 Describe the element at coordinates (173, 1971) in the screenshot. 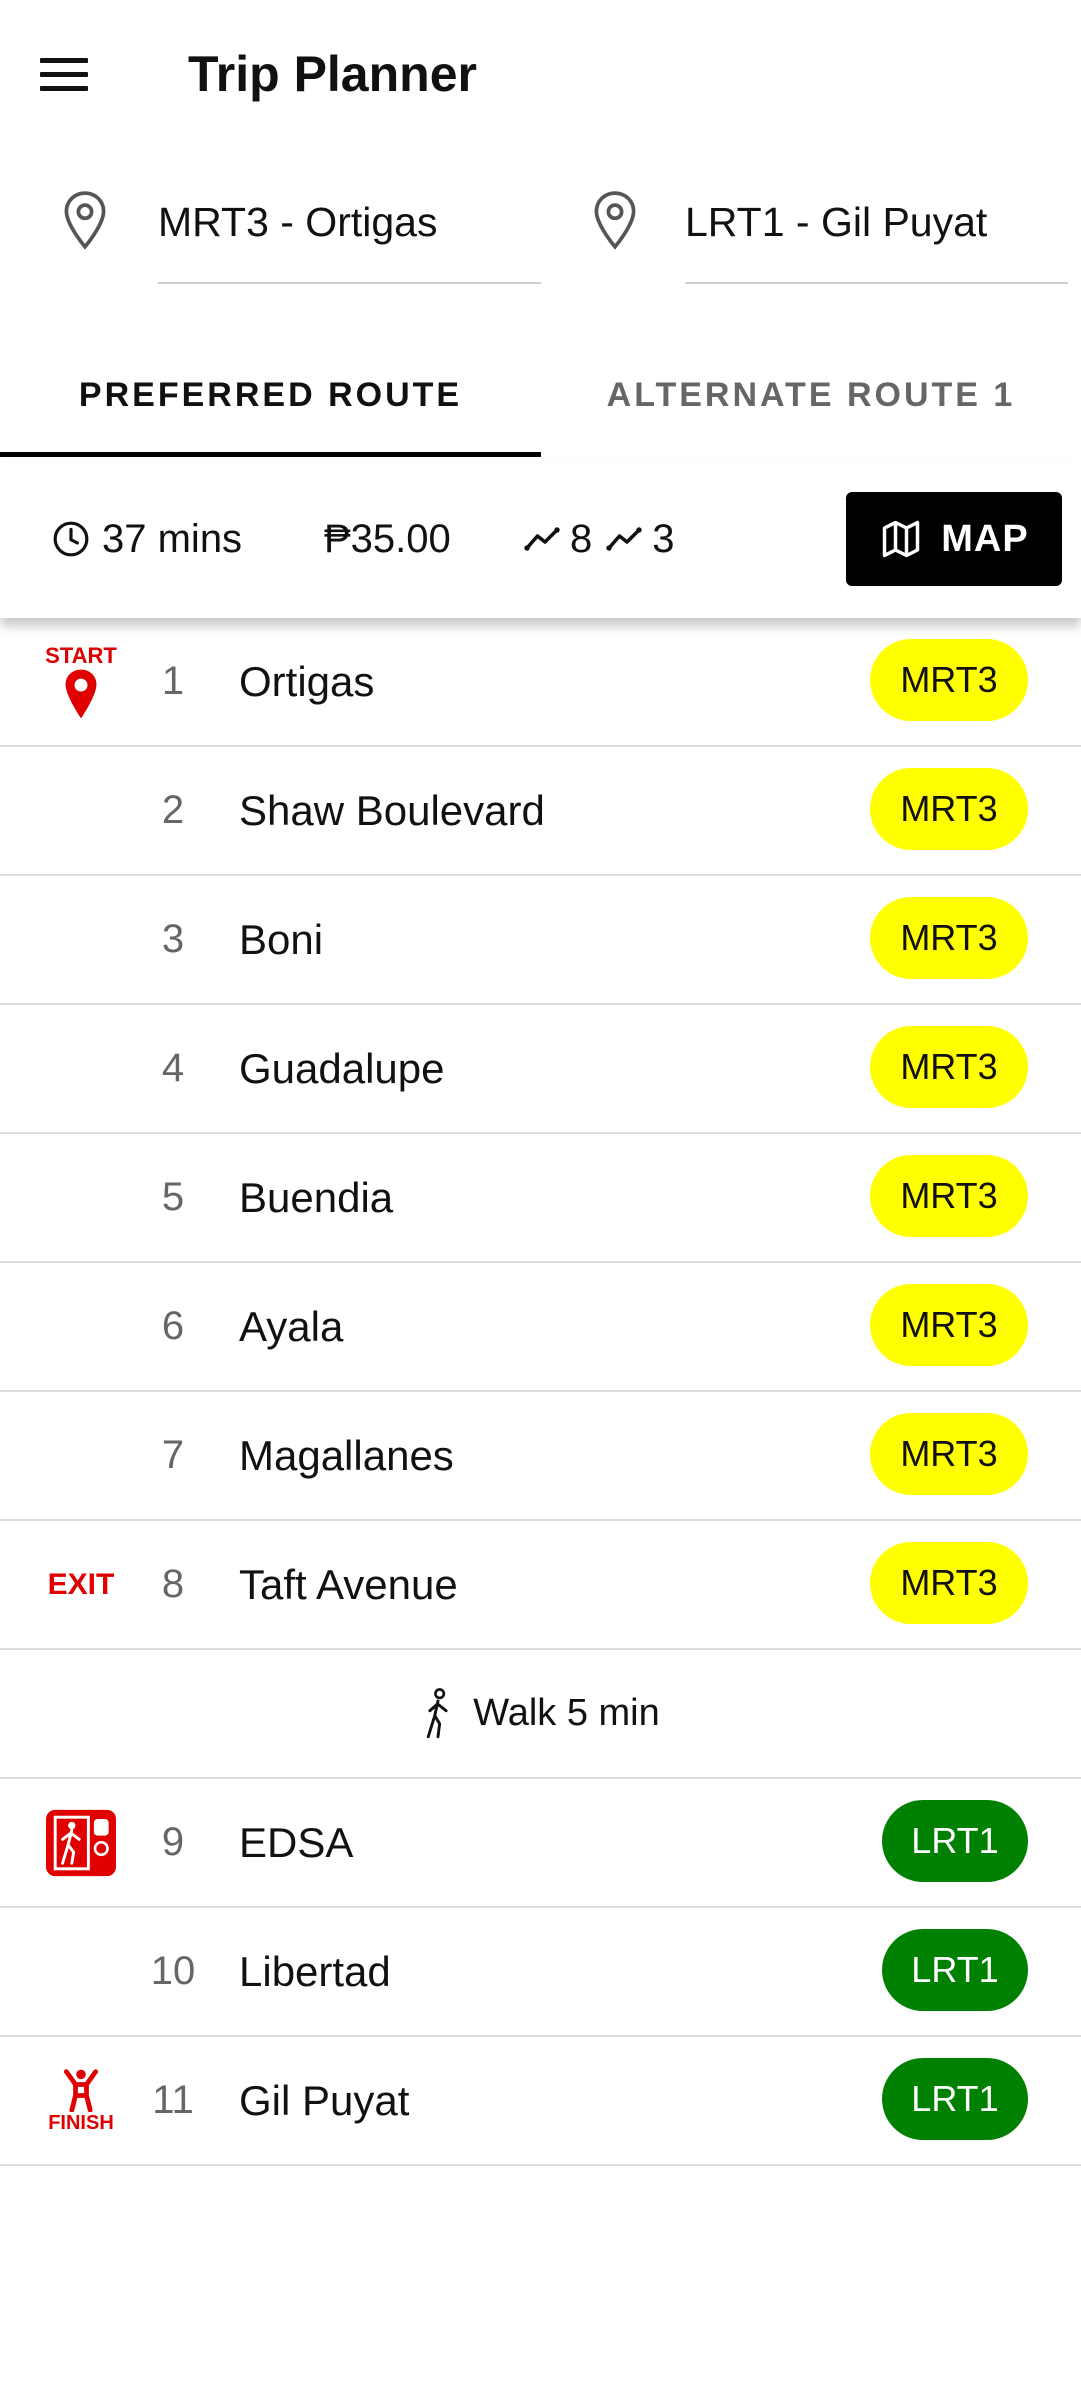

I see `station-number: 10` at that location.